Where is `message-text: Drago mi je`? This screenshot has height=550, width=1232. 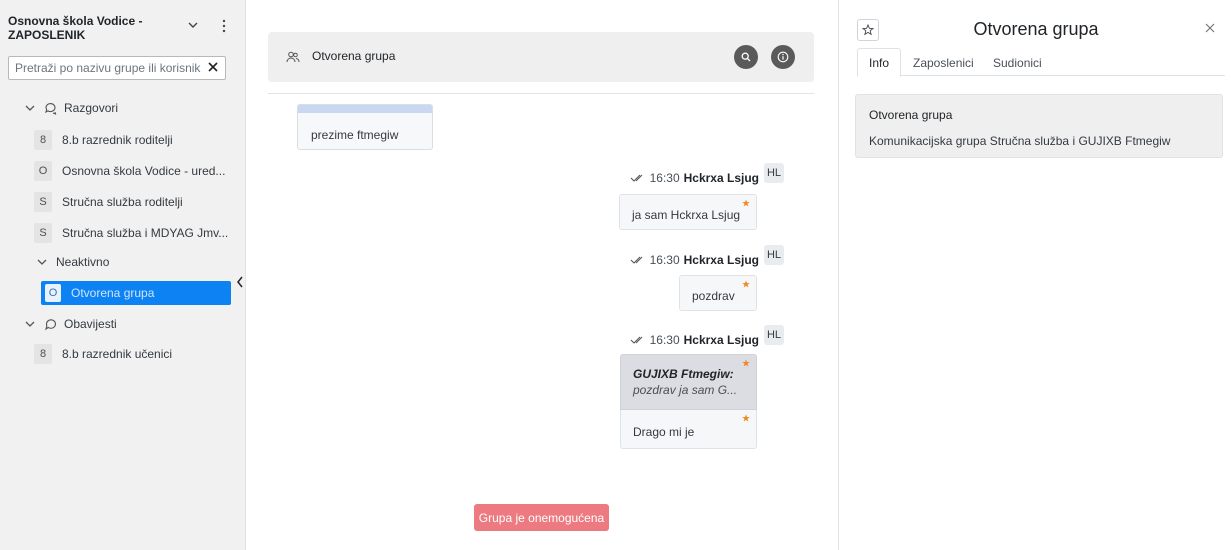
message-text: Drago mi je is located at coordinates (664, 432).